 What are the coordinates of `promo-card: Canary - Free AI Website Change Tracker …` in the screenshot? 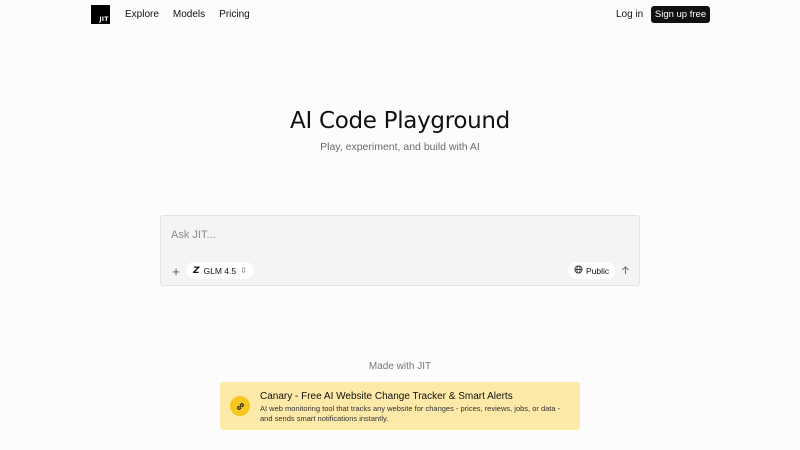 It's located at (400, 406).